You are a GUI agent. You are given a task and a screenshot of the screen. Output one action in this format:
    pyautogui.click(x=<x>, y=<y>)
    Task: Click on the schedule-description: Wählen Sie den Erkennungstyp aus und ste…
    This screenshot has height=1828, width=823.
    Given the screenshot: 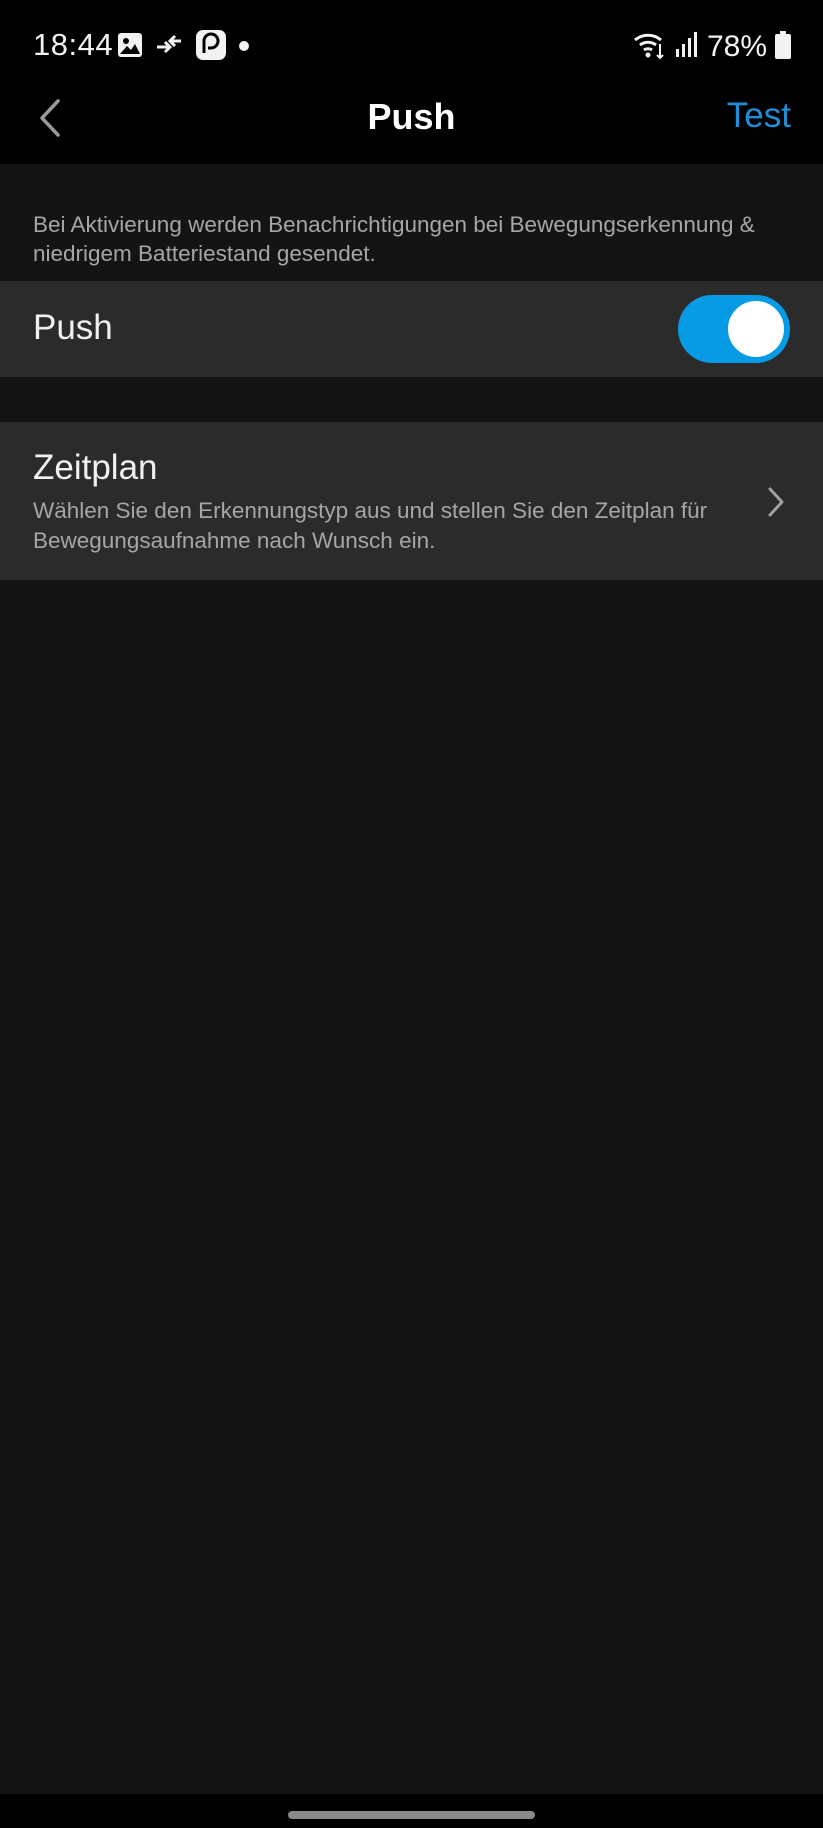 What is the action you would take?
    pyautogui.click(x=370, y=525)
    